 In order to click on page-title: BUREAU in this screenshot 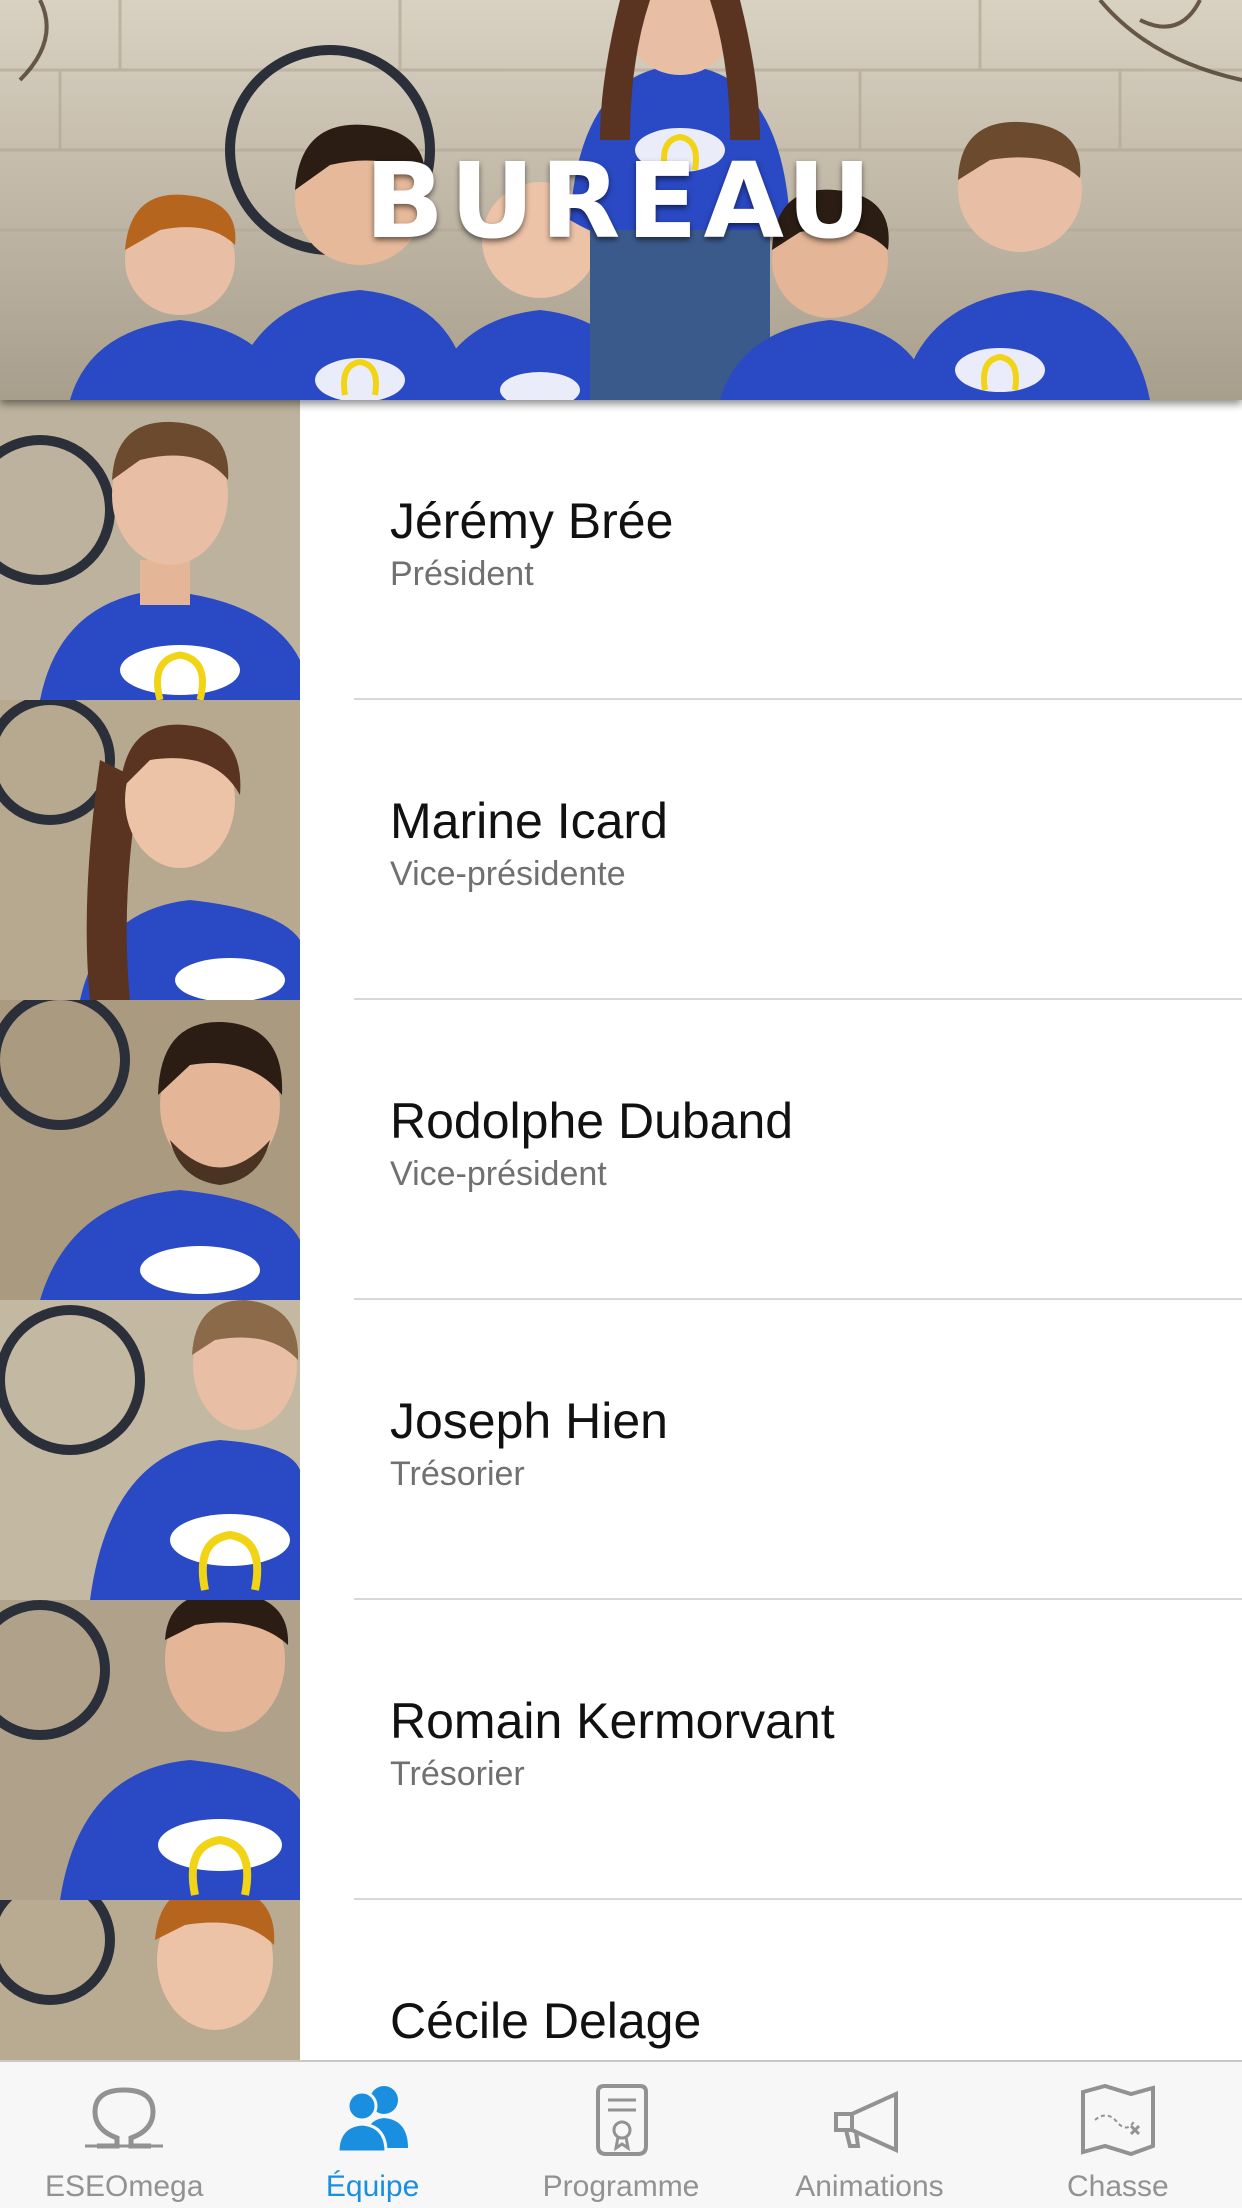, I will do `click(621, 201)`.